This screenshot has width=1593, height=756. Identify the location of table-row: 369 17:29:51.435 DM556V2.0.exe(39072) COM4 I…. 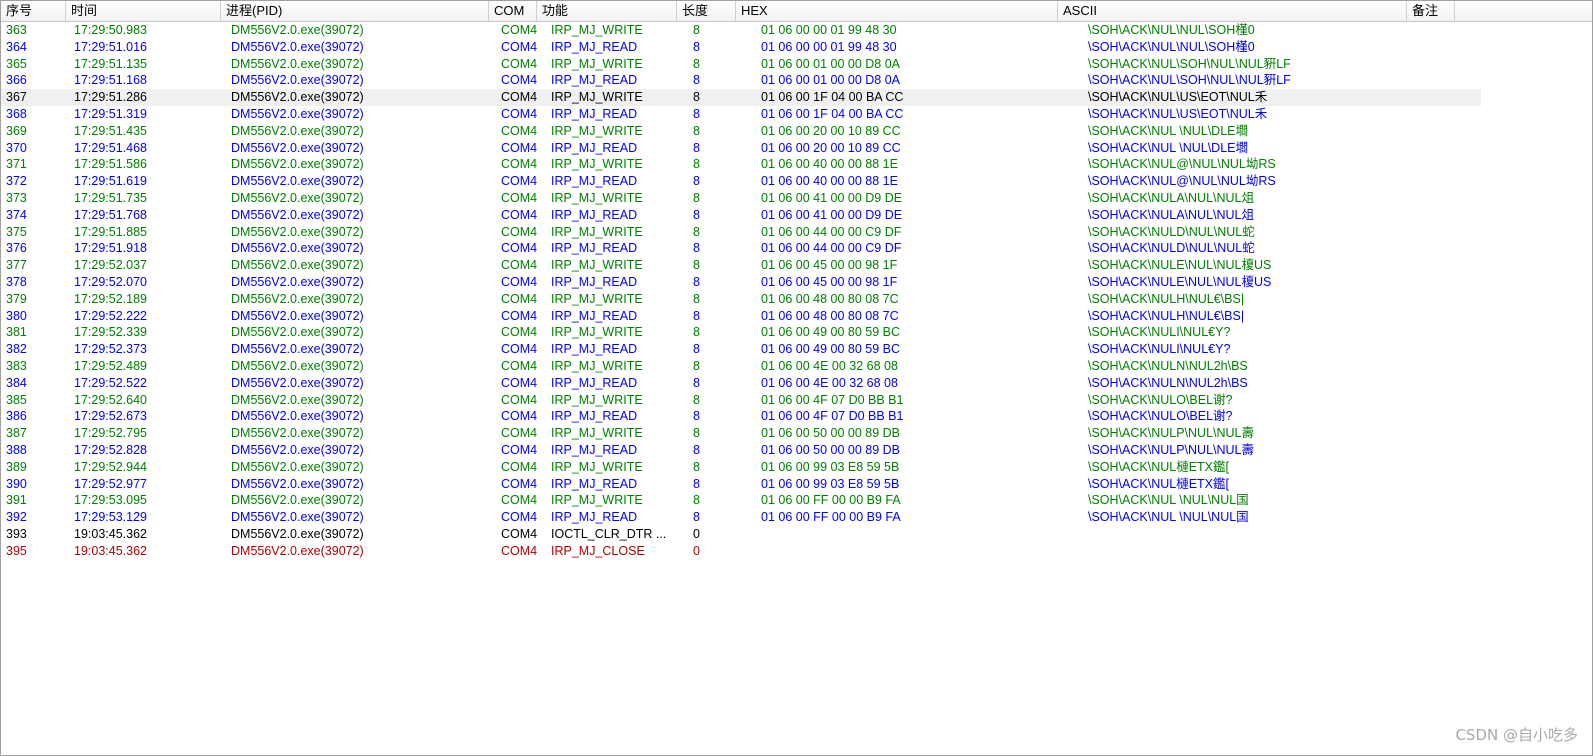
(796, 131).